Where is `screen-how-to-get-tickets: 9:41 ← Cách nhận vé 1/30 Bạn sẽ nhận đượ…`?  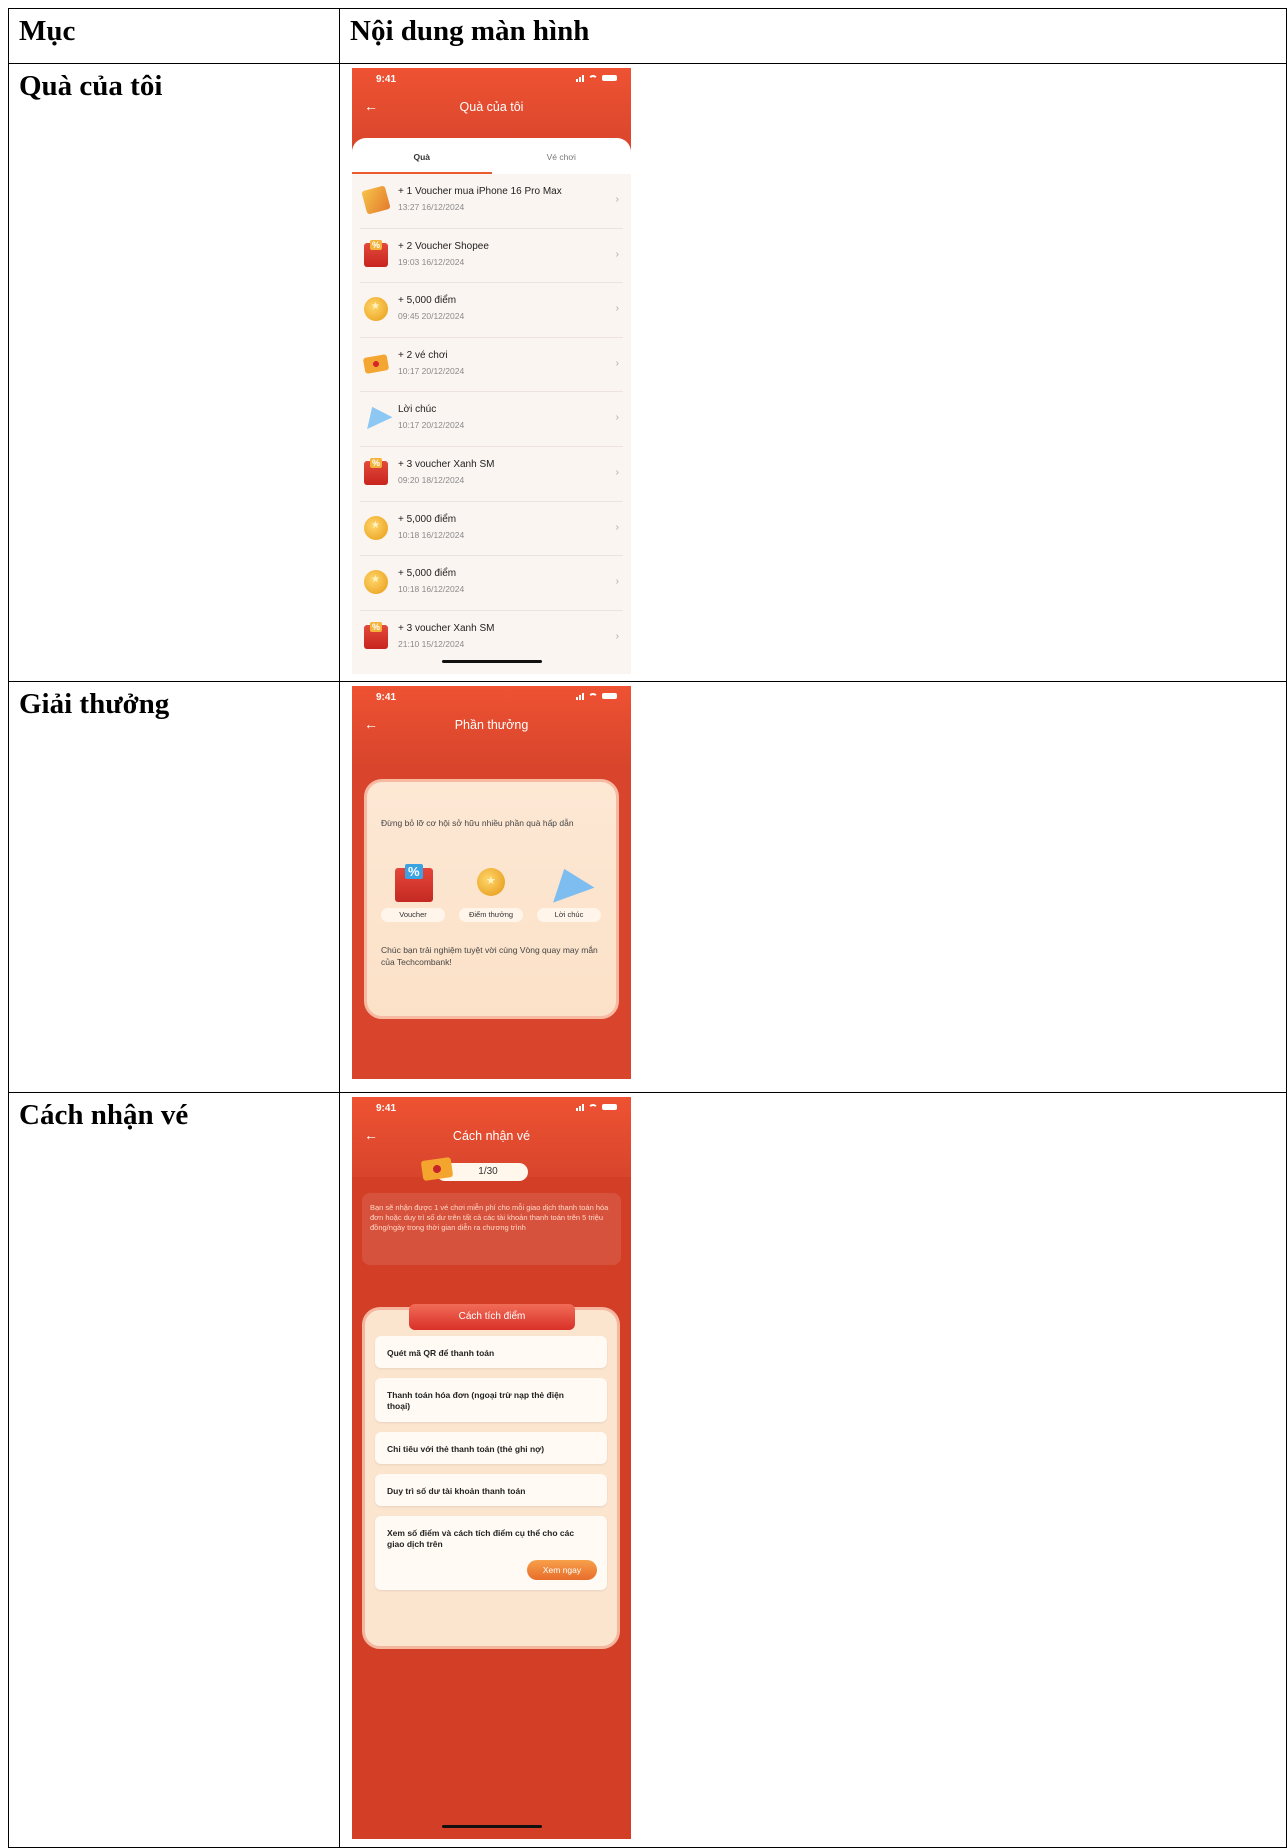 screen-how-to-get-tickets: 9:41 ← Cách nhận vé 1/30 Bạn sẽ nhận đượ… is located at coordinates (491, 1468).